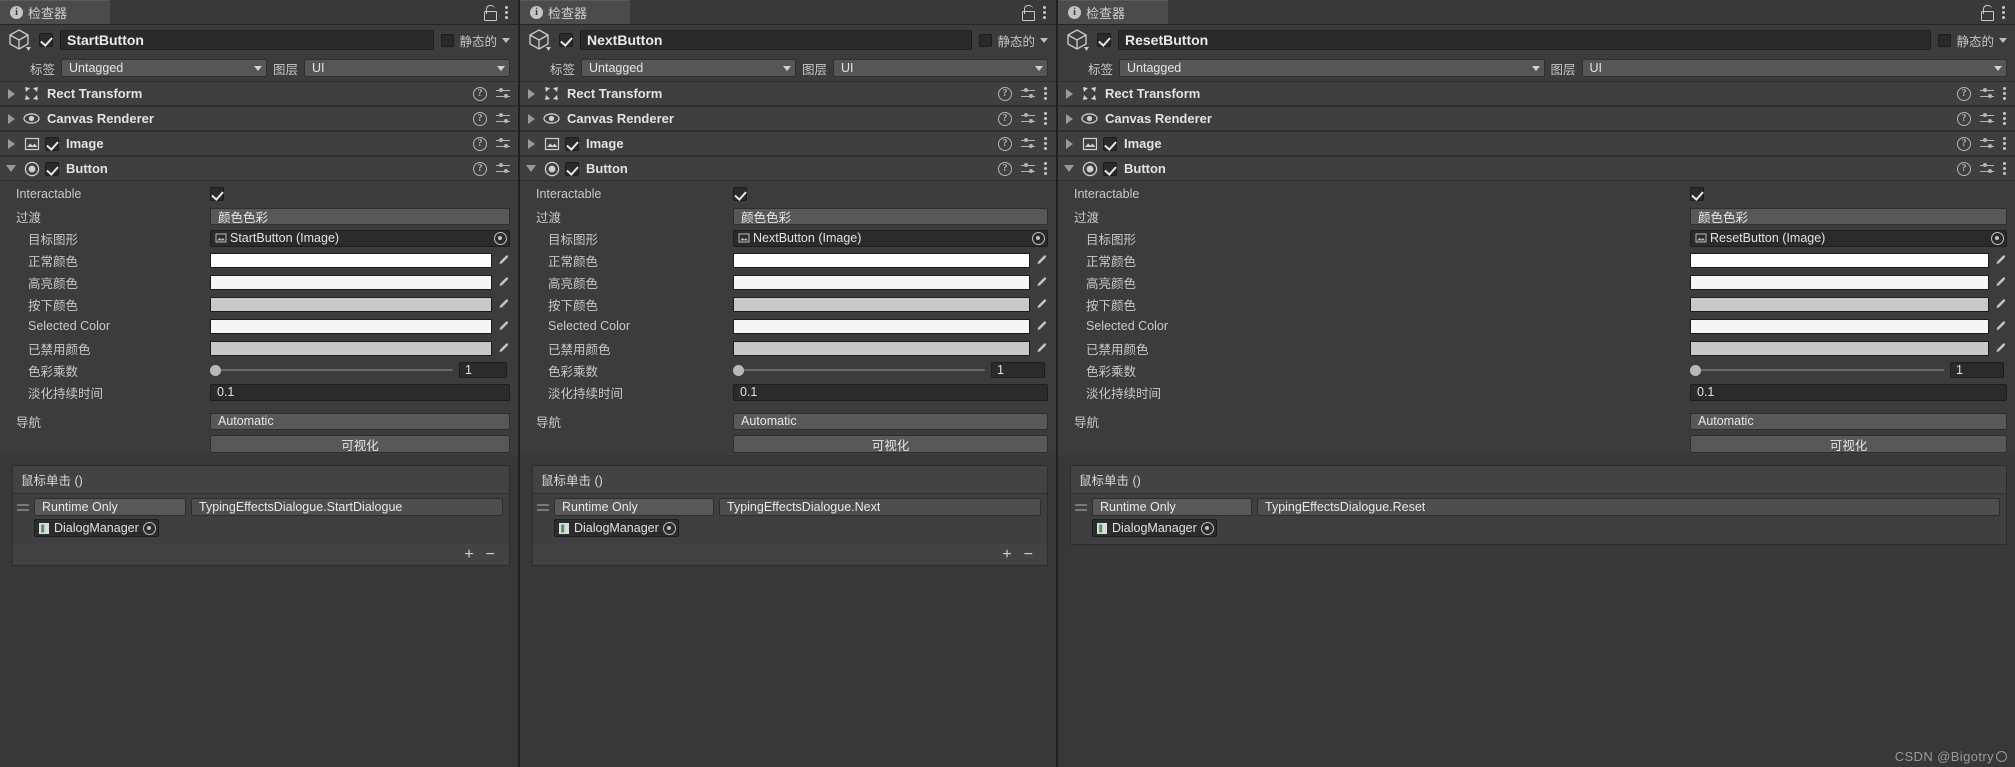  Describe the element at coordinates (1848, 216) in the screenshot. I see `transition-dropdown: 颜色色彩` at that location.